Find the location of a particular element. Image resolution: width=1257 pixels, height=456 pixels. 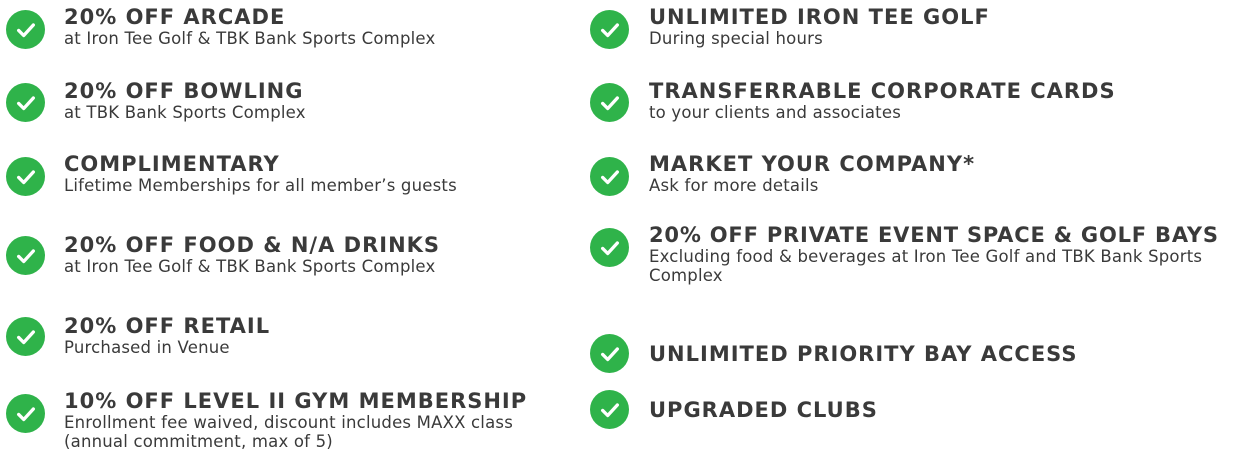

benefit-title: UNLIMITED PRIORITY BAY ACCESS is located at coordinates (863, 354).